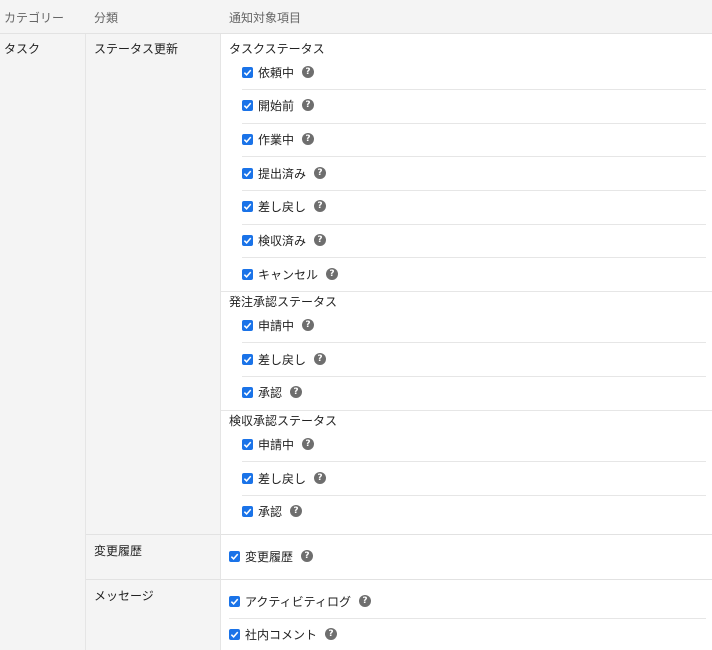 This screenshot has height=650, width=712. What do you see at coordinates (265, 18) in the screenshot?
I see `header-target-items: 通知対象項目` at bounding box center [265, 18].